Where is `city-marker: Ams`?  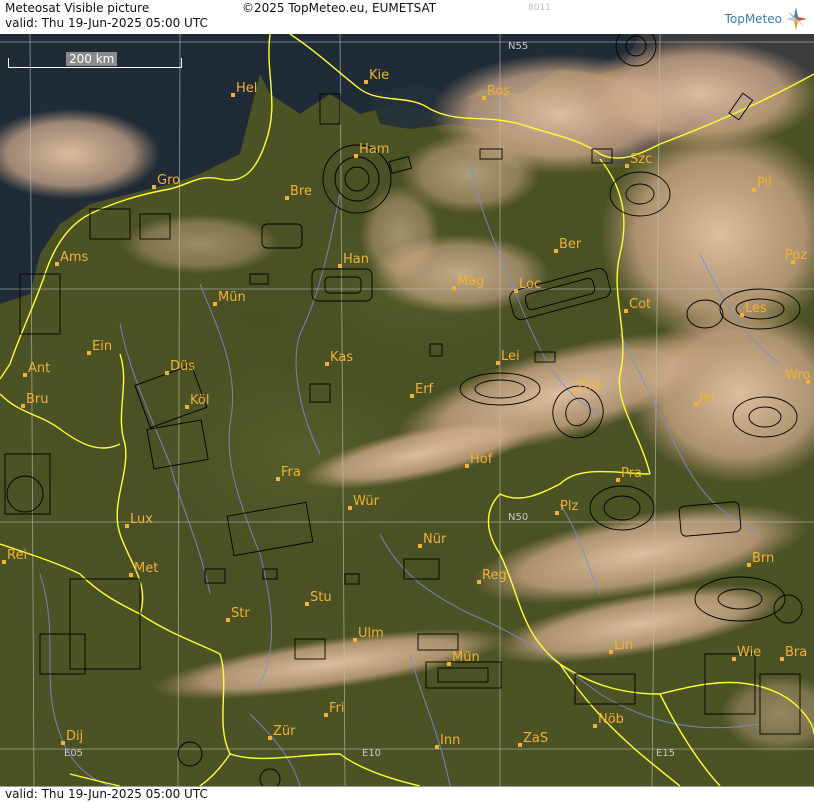
city-marker: Ams is located at coordinates (72, 258).